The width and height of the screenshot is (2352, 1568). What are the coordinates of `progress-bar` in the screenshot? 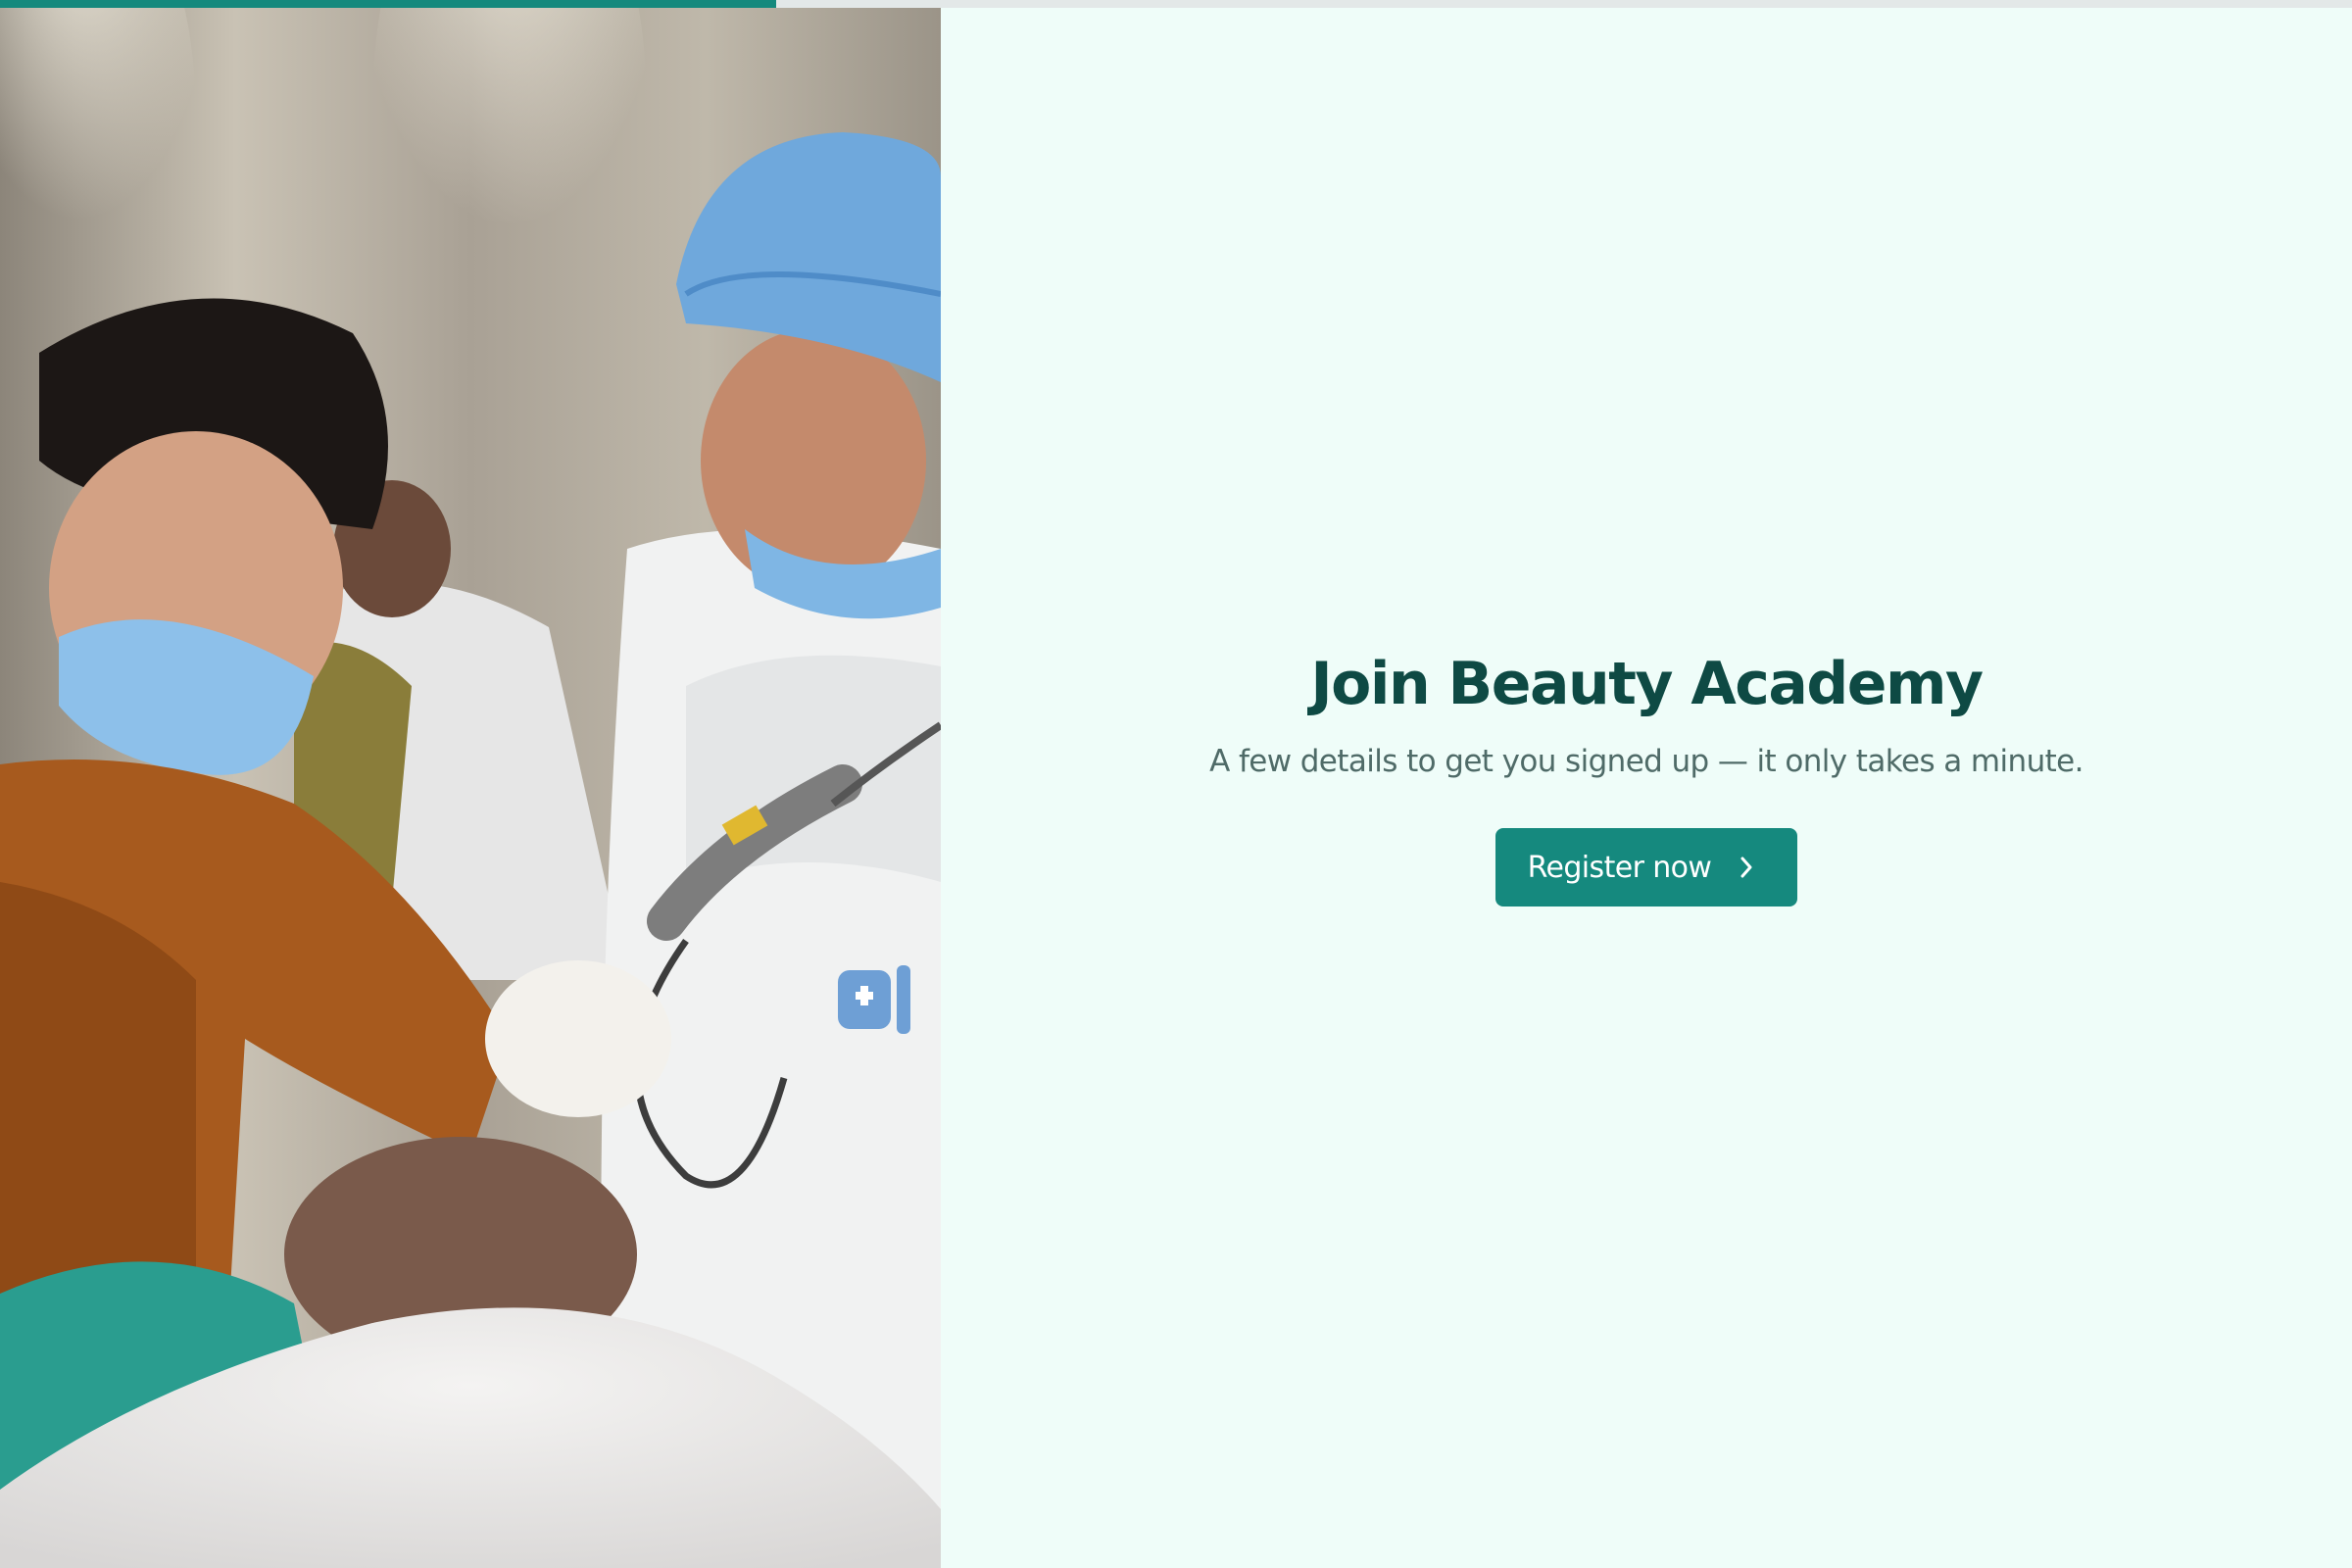 It's located at (1176, 4).